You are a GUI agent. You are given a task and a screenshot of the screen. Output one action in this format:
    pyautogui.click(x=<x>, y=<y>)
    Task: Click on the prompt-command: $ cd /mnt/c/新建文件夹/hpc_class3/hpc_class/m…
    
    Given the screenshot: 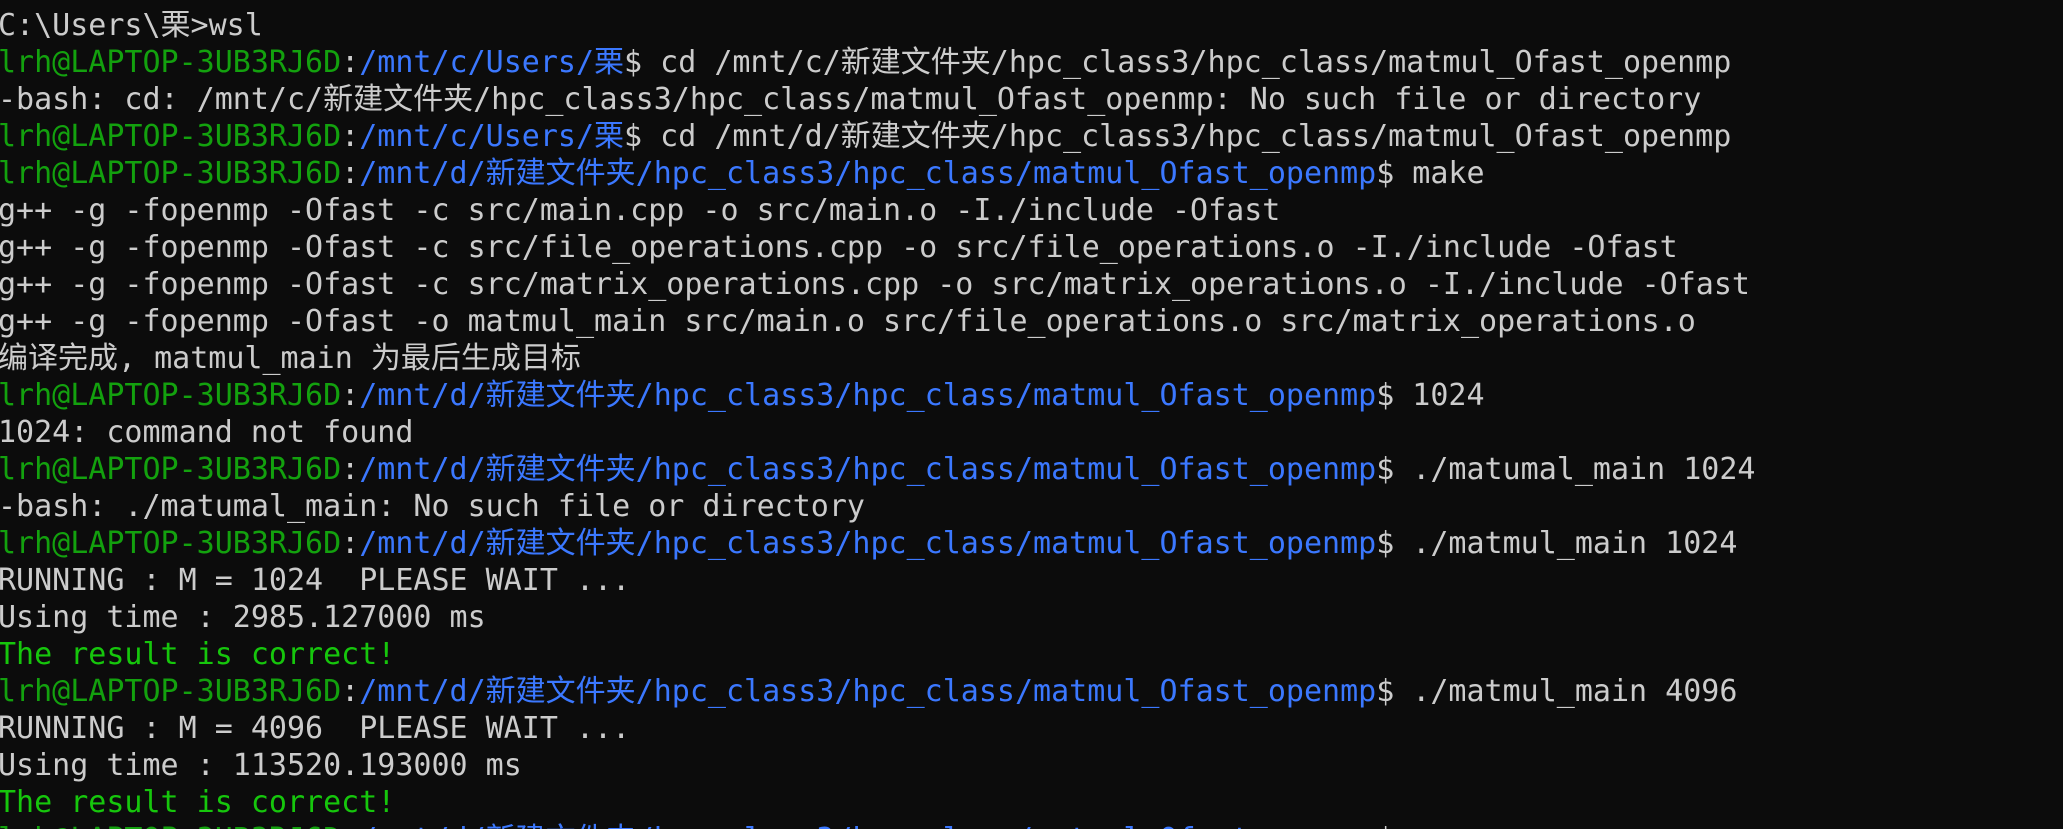 What is the action you would take?
    pyautogui.click(x=1178, y=62)
    